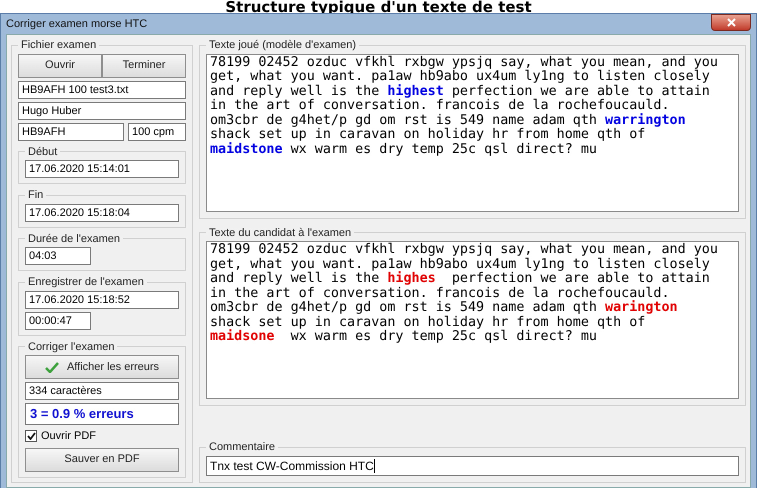 Image resolution: width=757 pixels, height=488 pixels. I want to click on error-count-field: 3 = 0.9 % erreurs, so click(102, 414).